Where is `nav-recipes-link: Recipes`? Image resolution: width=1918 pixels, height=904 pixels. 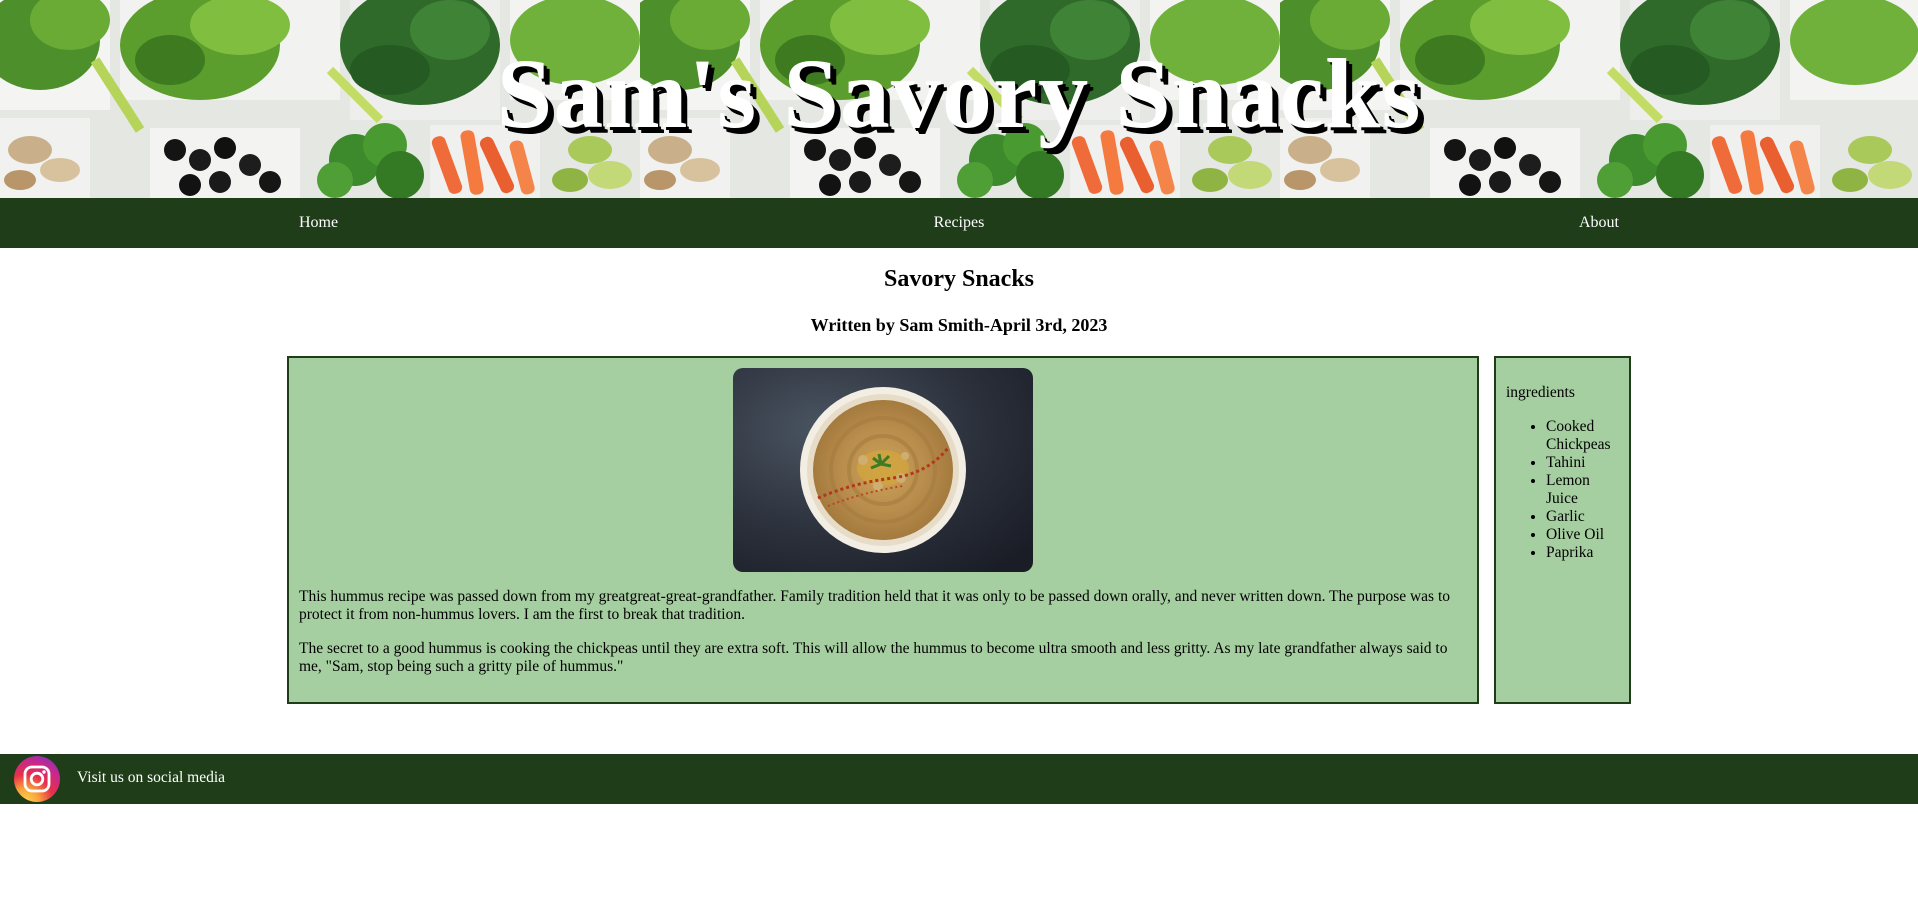 nav-recipes-link: Recipes is located at coordinates (959, 223).